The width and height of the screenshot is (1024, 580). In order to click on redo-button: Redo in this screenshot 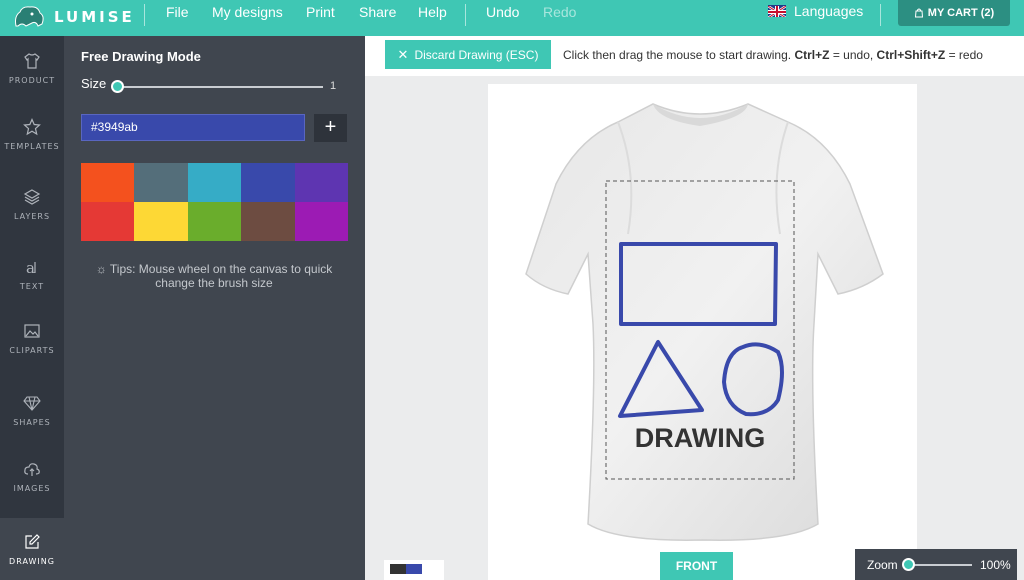, I will do `click(559, 12)`.